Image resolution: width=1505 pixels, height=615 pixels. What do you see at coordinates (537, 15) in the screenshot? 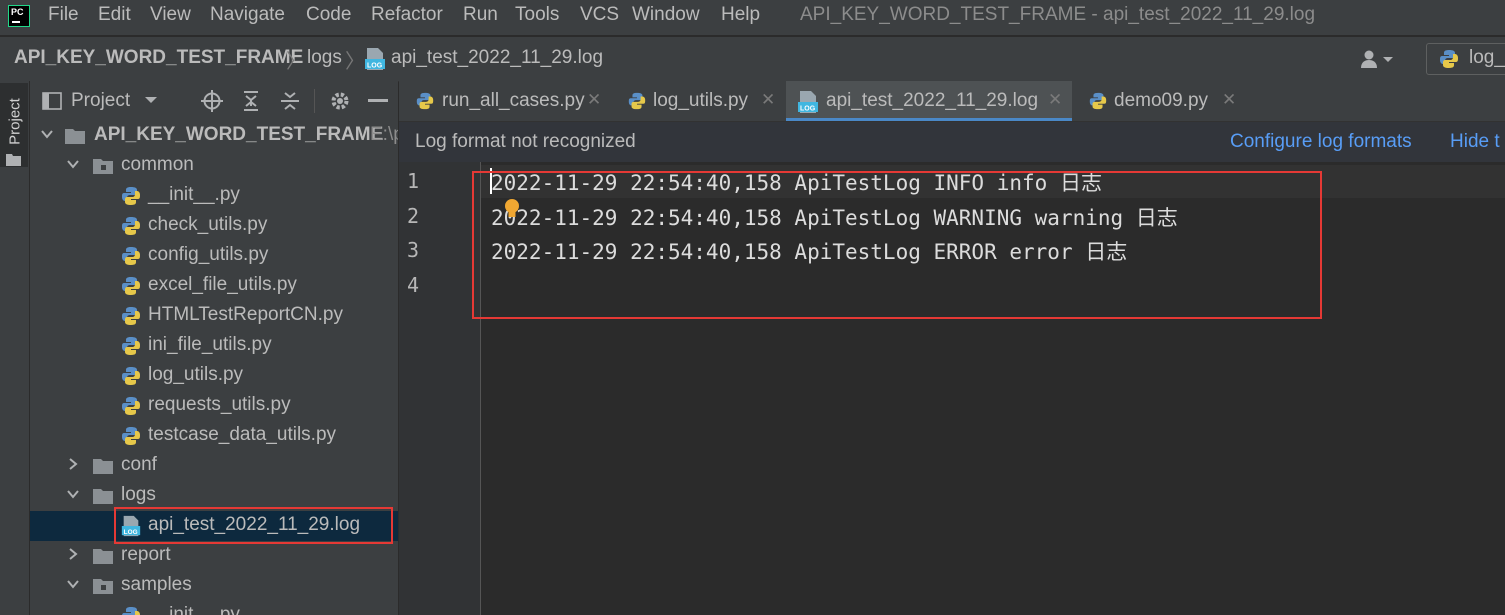
I see `menu-tools: Tools` at bounding box center [537, 15].